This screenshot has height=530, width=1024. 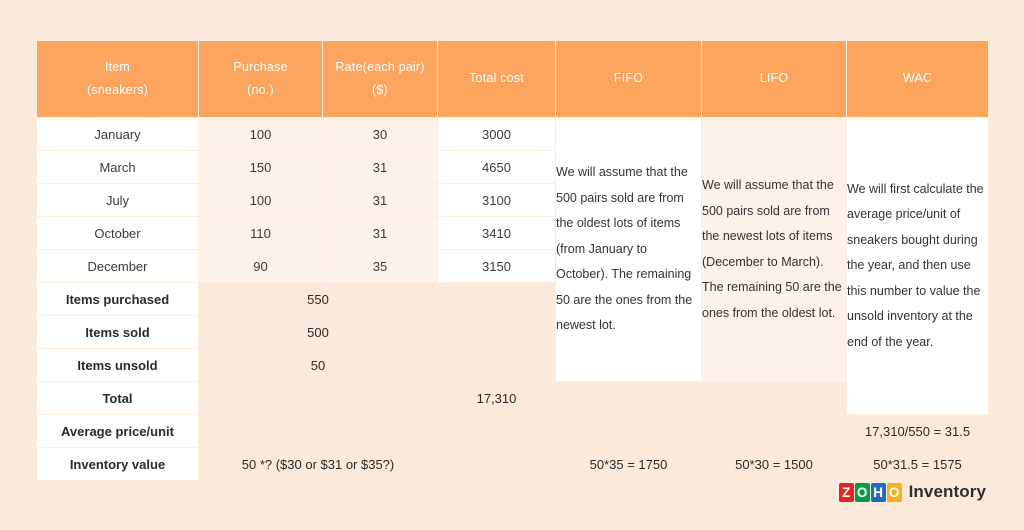 What do you see at coordinates (878, 492) in the screenshot?
I see `zoho-logo-letter-h: H` at bounding box center [878, 492].